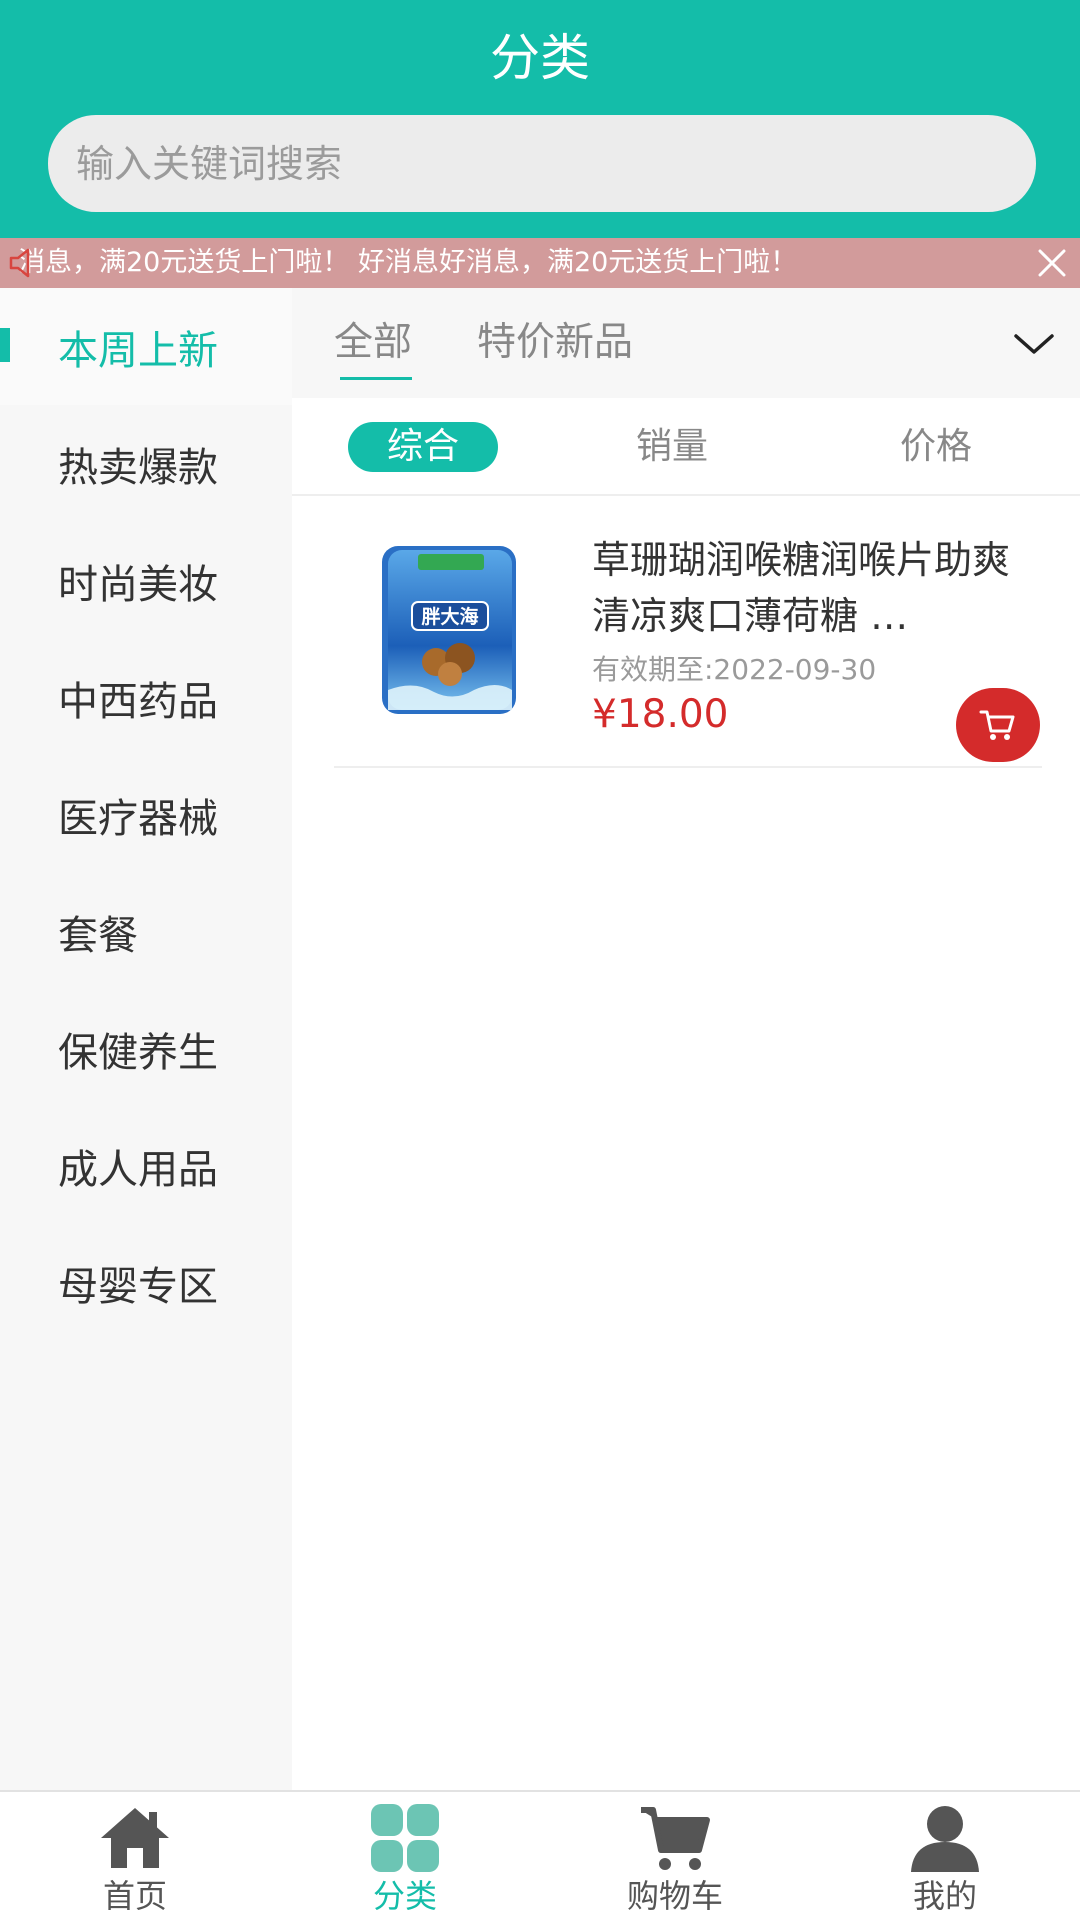  What do you see at coordinates (134, 1896) in the screenshot?
I see `nav-label: 首页` at bounding box center [134, 1896].